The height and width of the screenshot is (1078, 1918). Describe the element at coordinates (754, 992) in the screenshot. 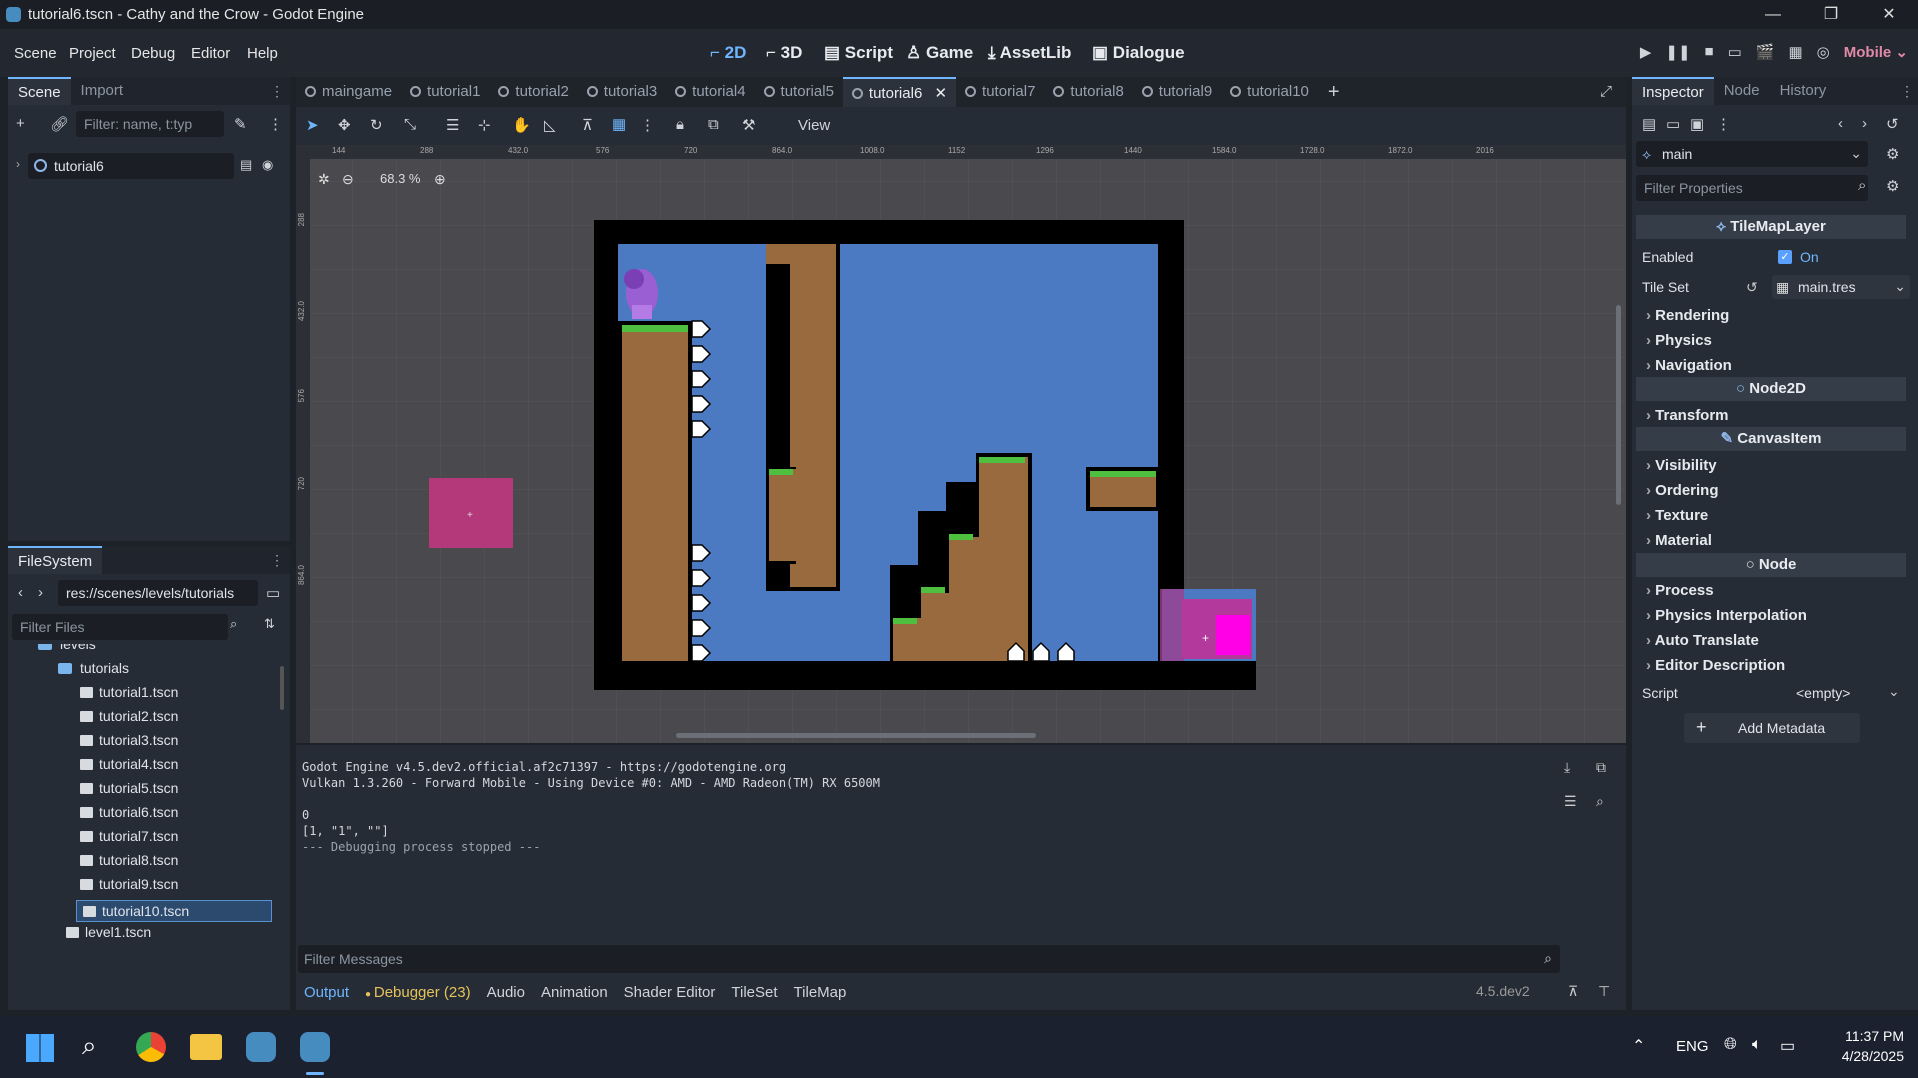

I see `bottom-tab: TileSet` at that location.